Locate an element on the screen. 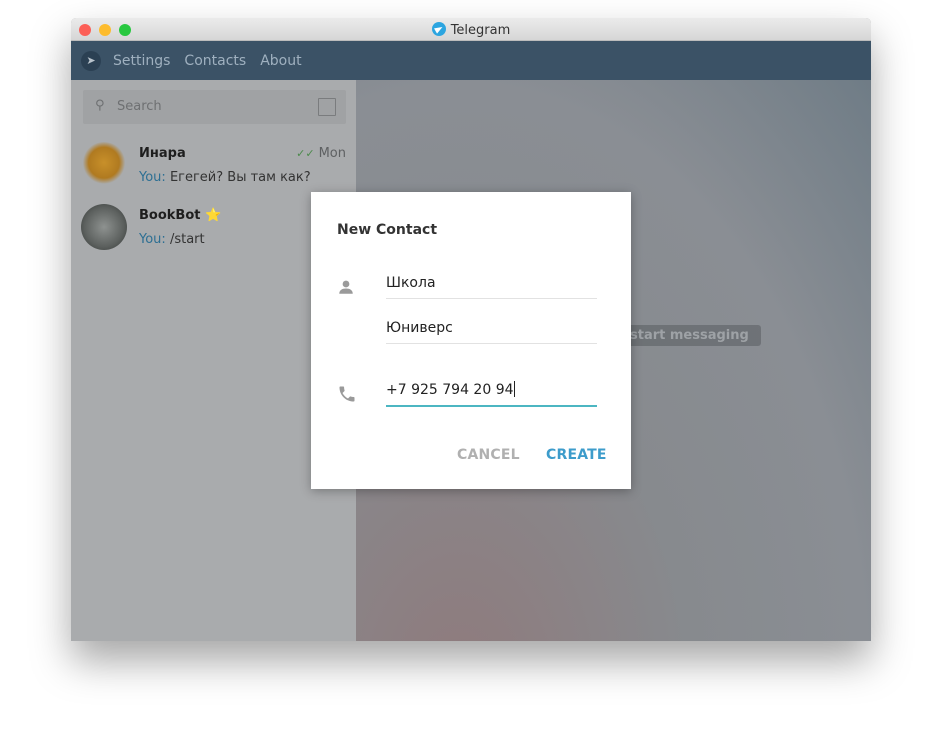 This screenshot has height=731, width=948. create-button: CREATE is located at coordinates (576, 455).